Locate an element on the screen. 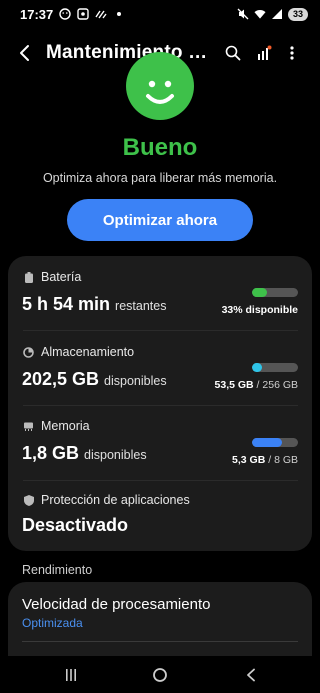 The image size is (320, 693). memory-bar is located at coordinates (275, 442).